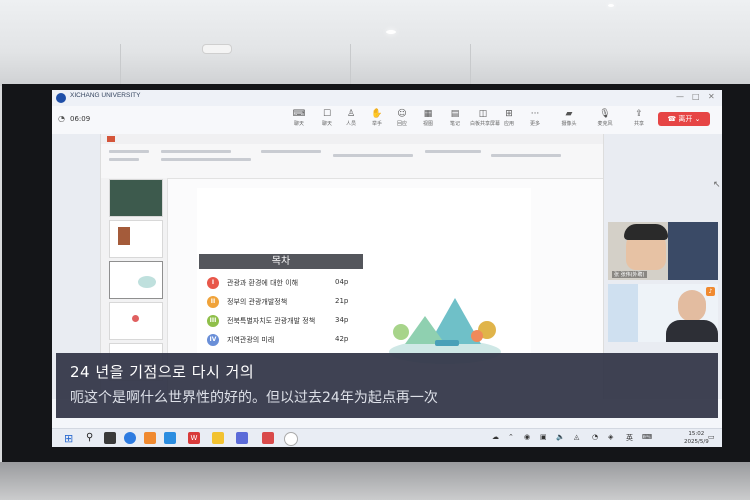  I want to click on whiteboard-button: ◫ 白板共享屏幕, so click(485, 118).